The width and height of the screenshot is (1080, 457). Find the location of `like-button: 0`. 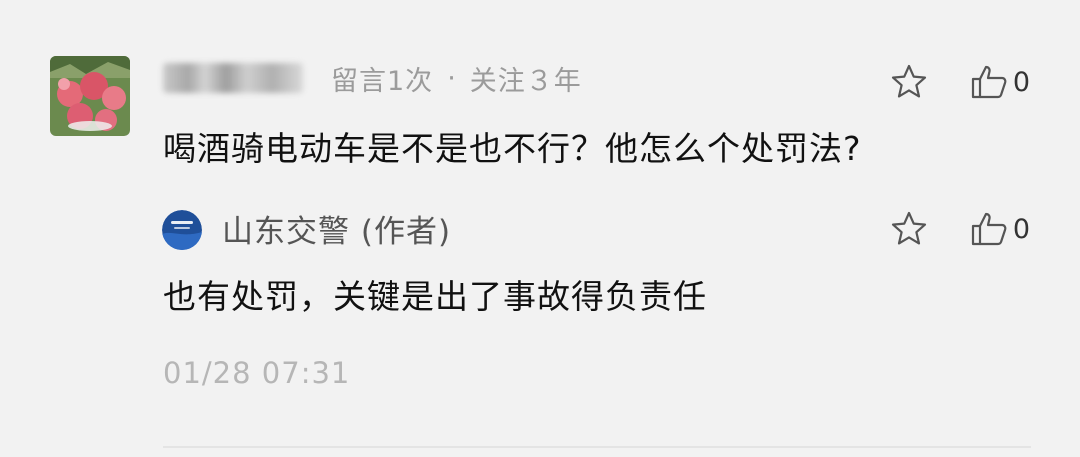

like-button: 0 is located at coordinates (999, 82).